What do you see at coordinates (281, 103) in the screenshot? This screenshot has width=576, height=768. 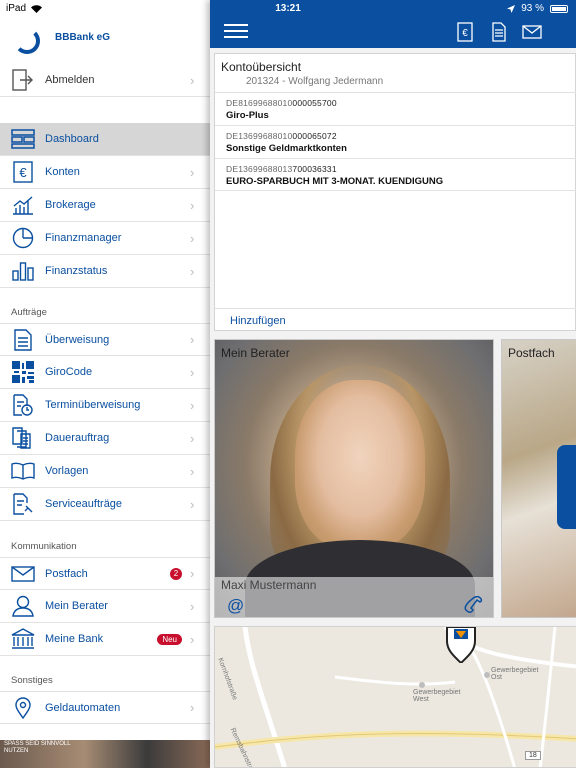 I see `account-iban: DE81699688010000055700` at bounding box center [281, 103].